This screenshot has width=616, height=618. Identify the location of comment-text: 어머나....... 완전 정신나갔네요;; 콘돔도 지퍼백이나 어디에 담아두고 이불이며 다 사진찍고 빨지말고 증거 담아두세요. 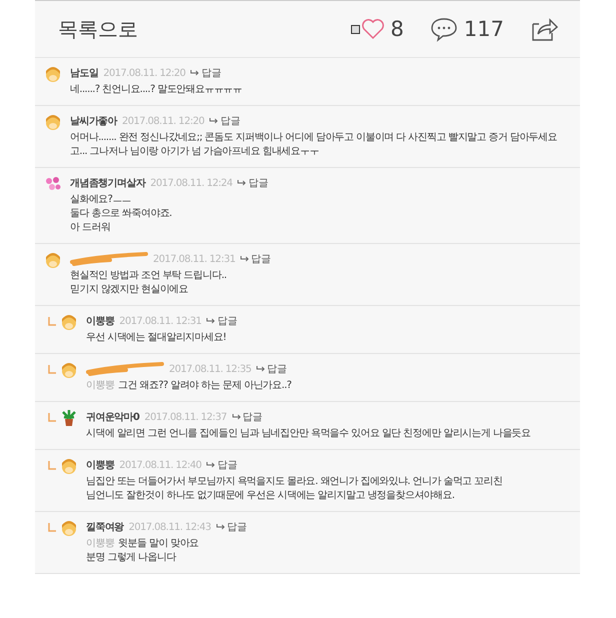
(313, 138).